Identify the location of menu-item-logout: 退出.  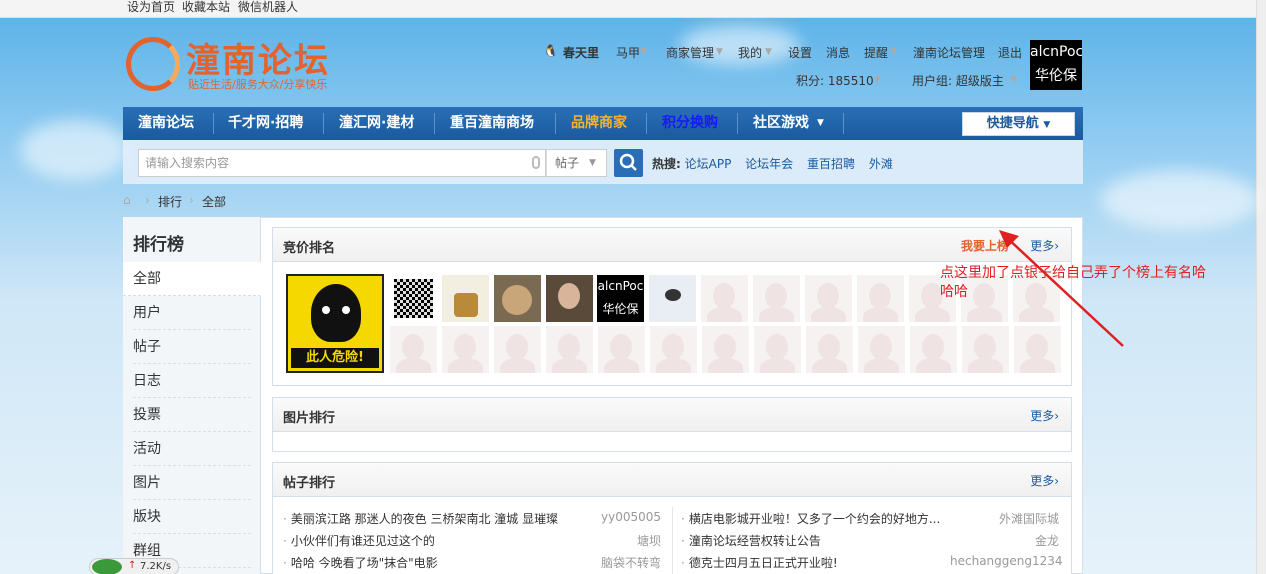
(1010, 52).